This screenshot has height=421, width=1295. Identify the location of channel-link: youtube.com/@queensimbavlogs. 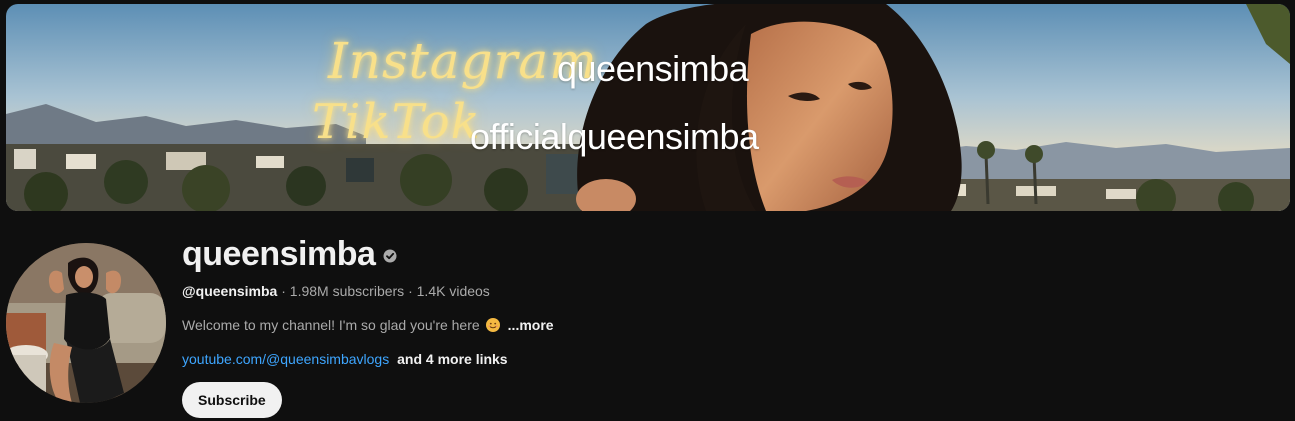
(285, 359).